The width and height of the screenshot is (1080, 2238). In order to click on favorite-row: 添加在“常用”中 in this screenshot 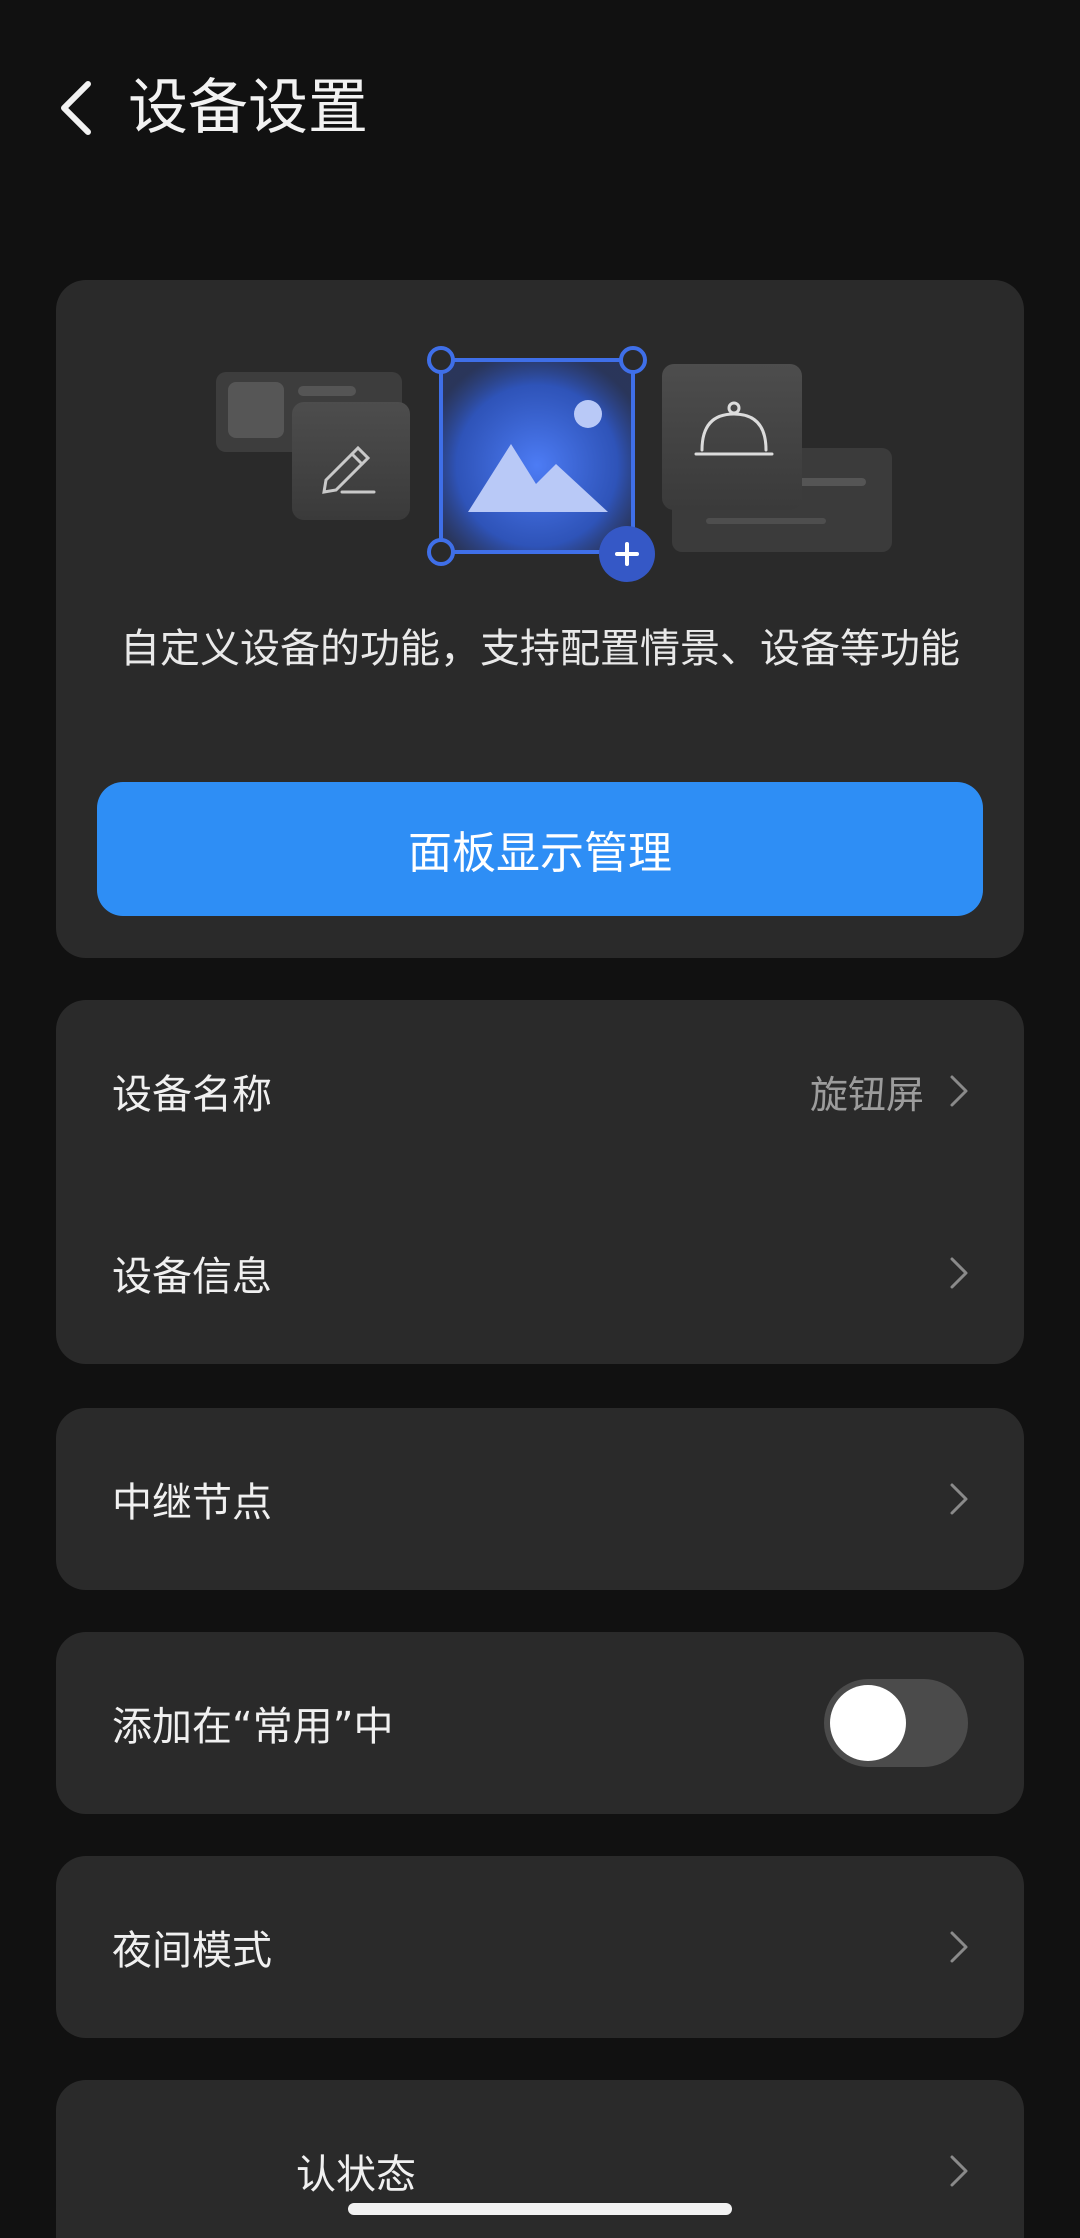, I will do `click(540, 1723)`.